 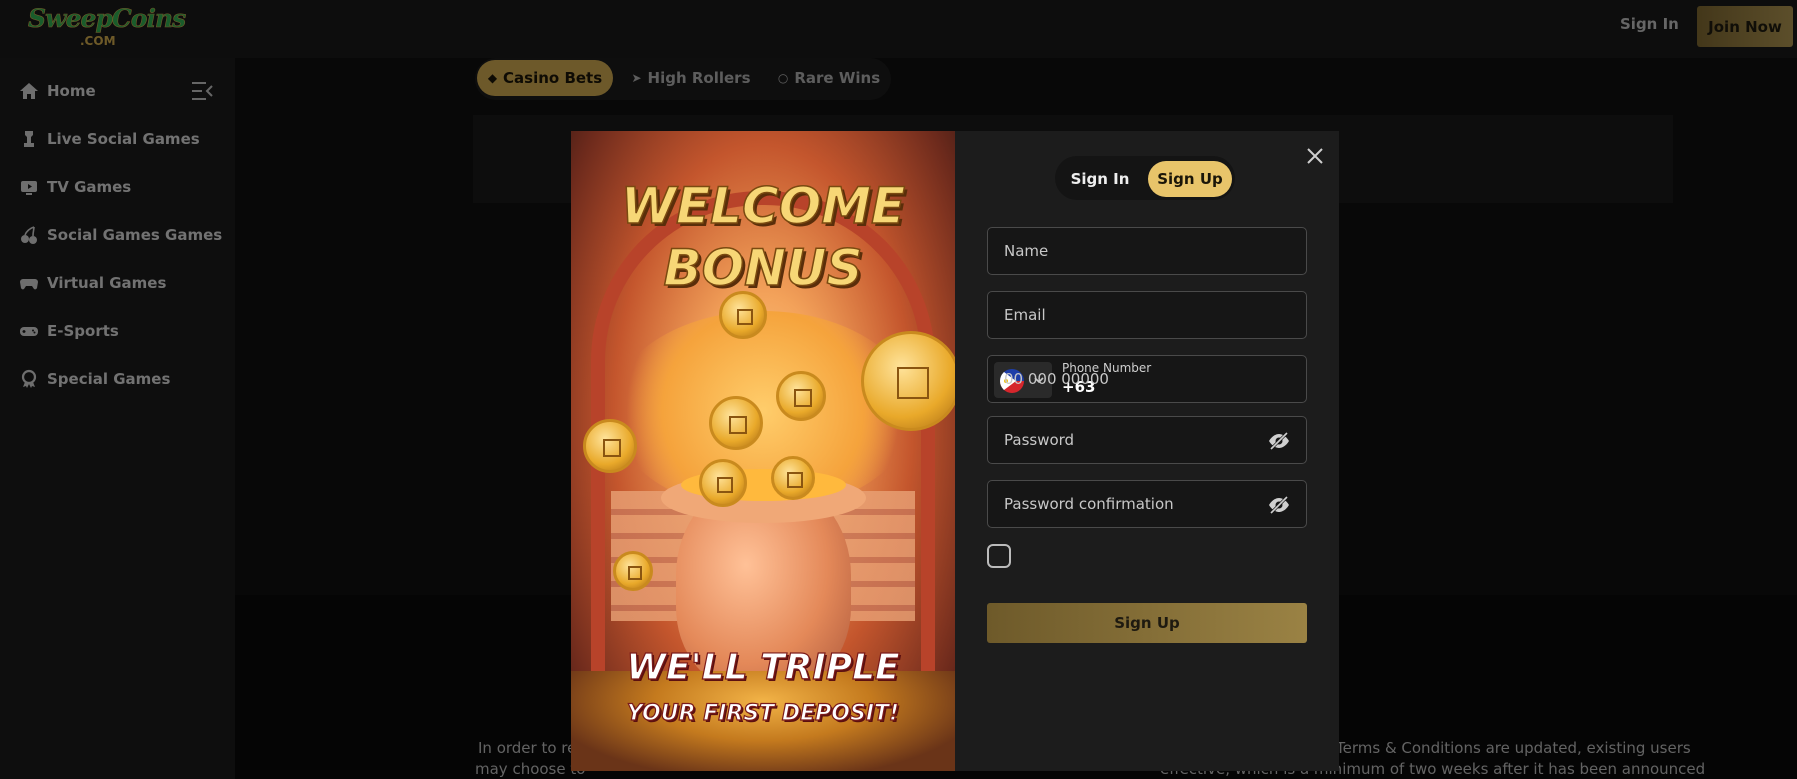 I want to click on phone-input, so click(x=1147, y=379).